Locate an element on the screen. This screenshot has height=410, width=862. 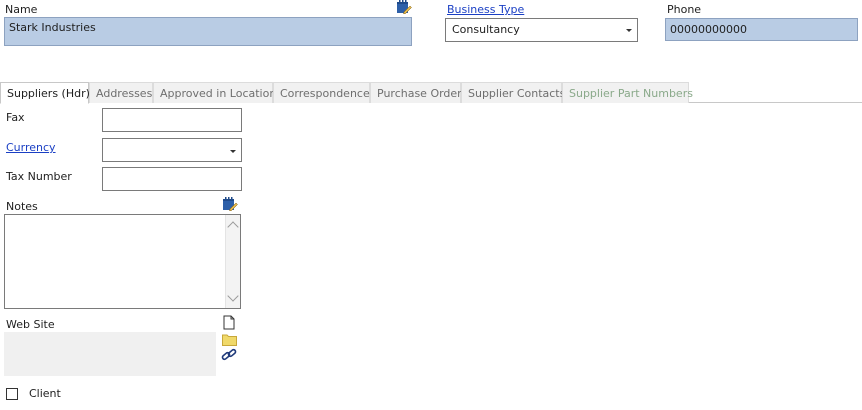
business-type-select: Consultancy is located at coordinates (541, 30).